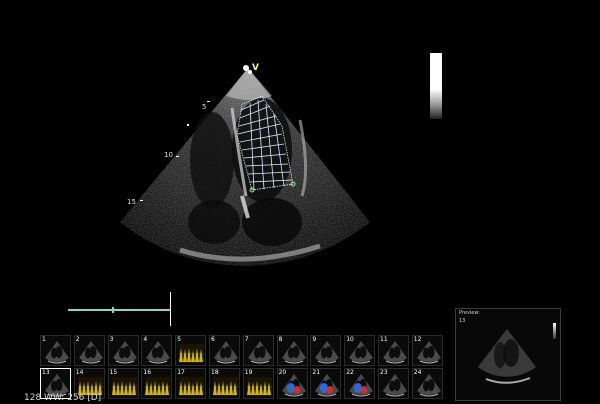  Describe the element at coordinates (215, 372) in the screenshot. I see `thumbnail-number: 18` at that location.